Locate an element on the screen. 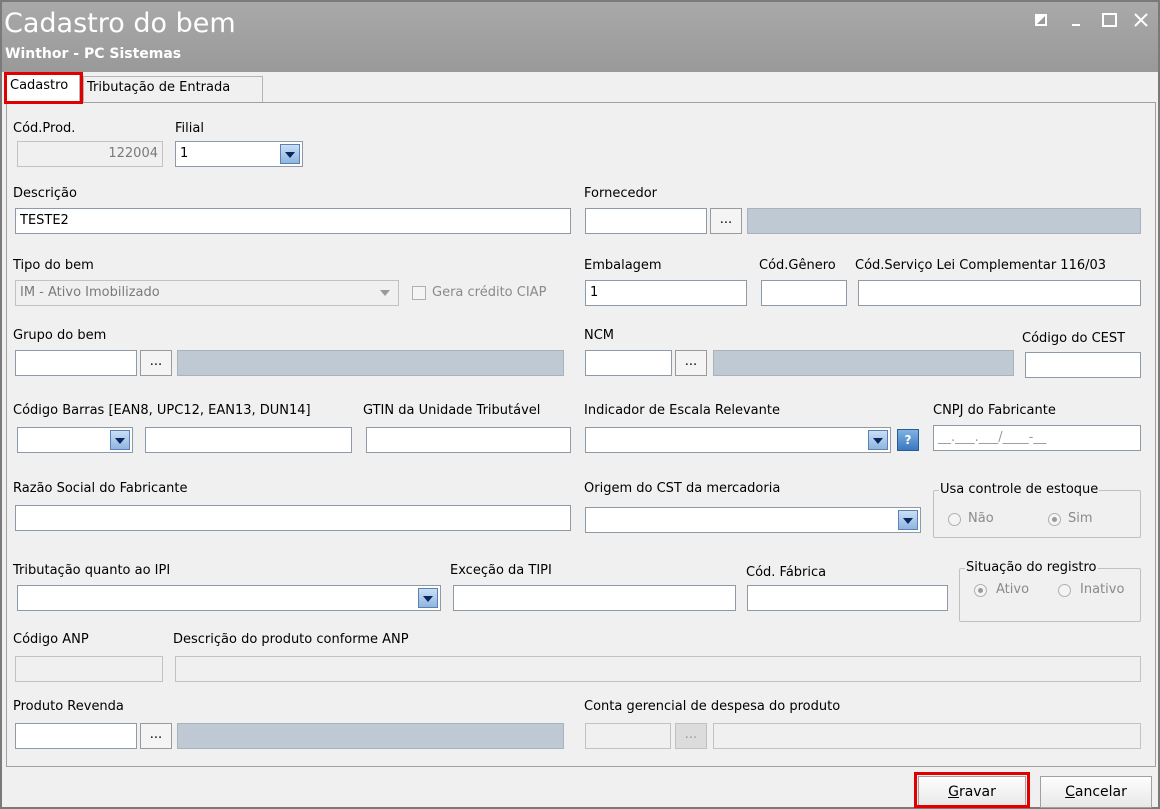 This screenshot has height=809, width=1160. conta-gerencial-code-field is located at coordinates (628, 736).